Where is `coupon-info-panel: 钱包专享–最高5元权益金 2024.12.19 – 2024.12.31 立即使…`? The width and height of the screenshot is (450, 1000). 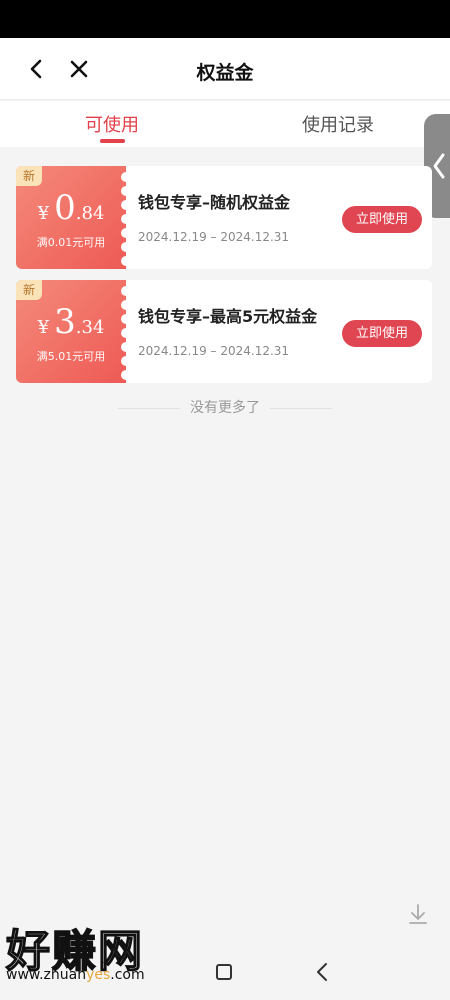
coupon-info-panel: 钱包专享–最高5元权益金 2024.12.19 – 2024.12.31 立即使… is located at coordinates (279, 331).